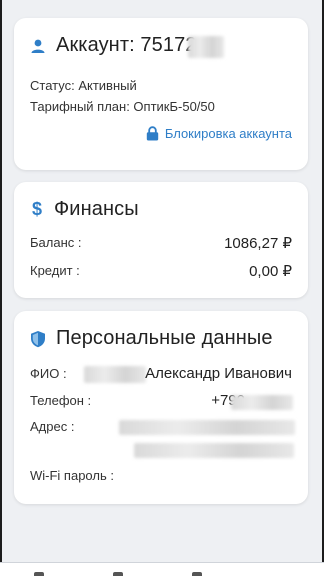 The image size is (324, 576). I want to click on block-account-link: Блокировка аккаунта, so click(219, 133).